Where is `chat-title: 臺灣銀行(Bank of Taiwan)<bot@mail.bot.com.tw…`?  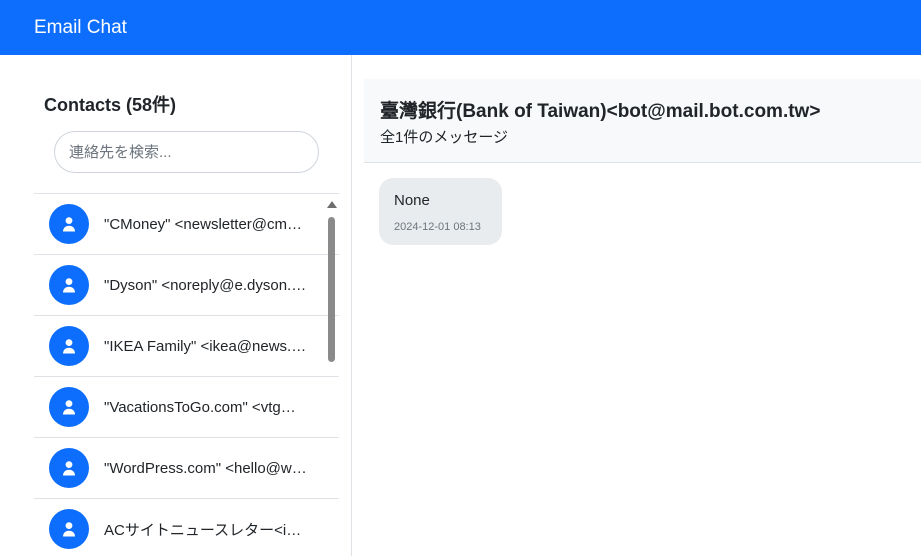 chat-title: 臺灣銀行(Bank of Taiwan)<bot@mail.bot.com.tw… is located at coordinates (600, 111).